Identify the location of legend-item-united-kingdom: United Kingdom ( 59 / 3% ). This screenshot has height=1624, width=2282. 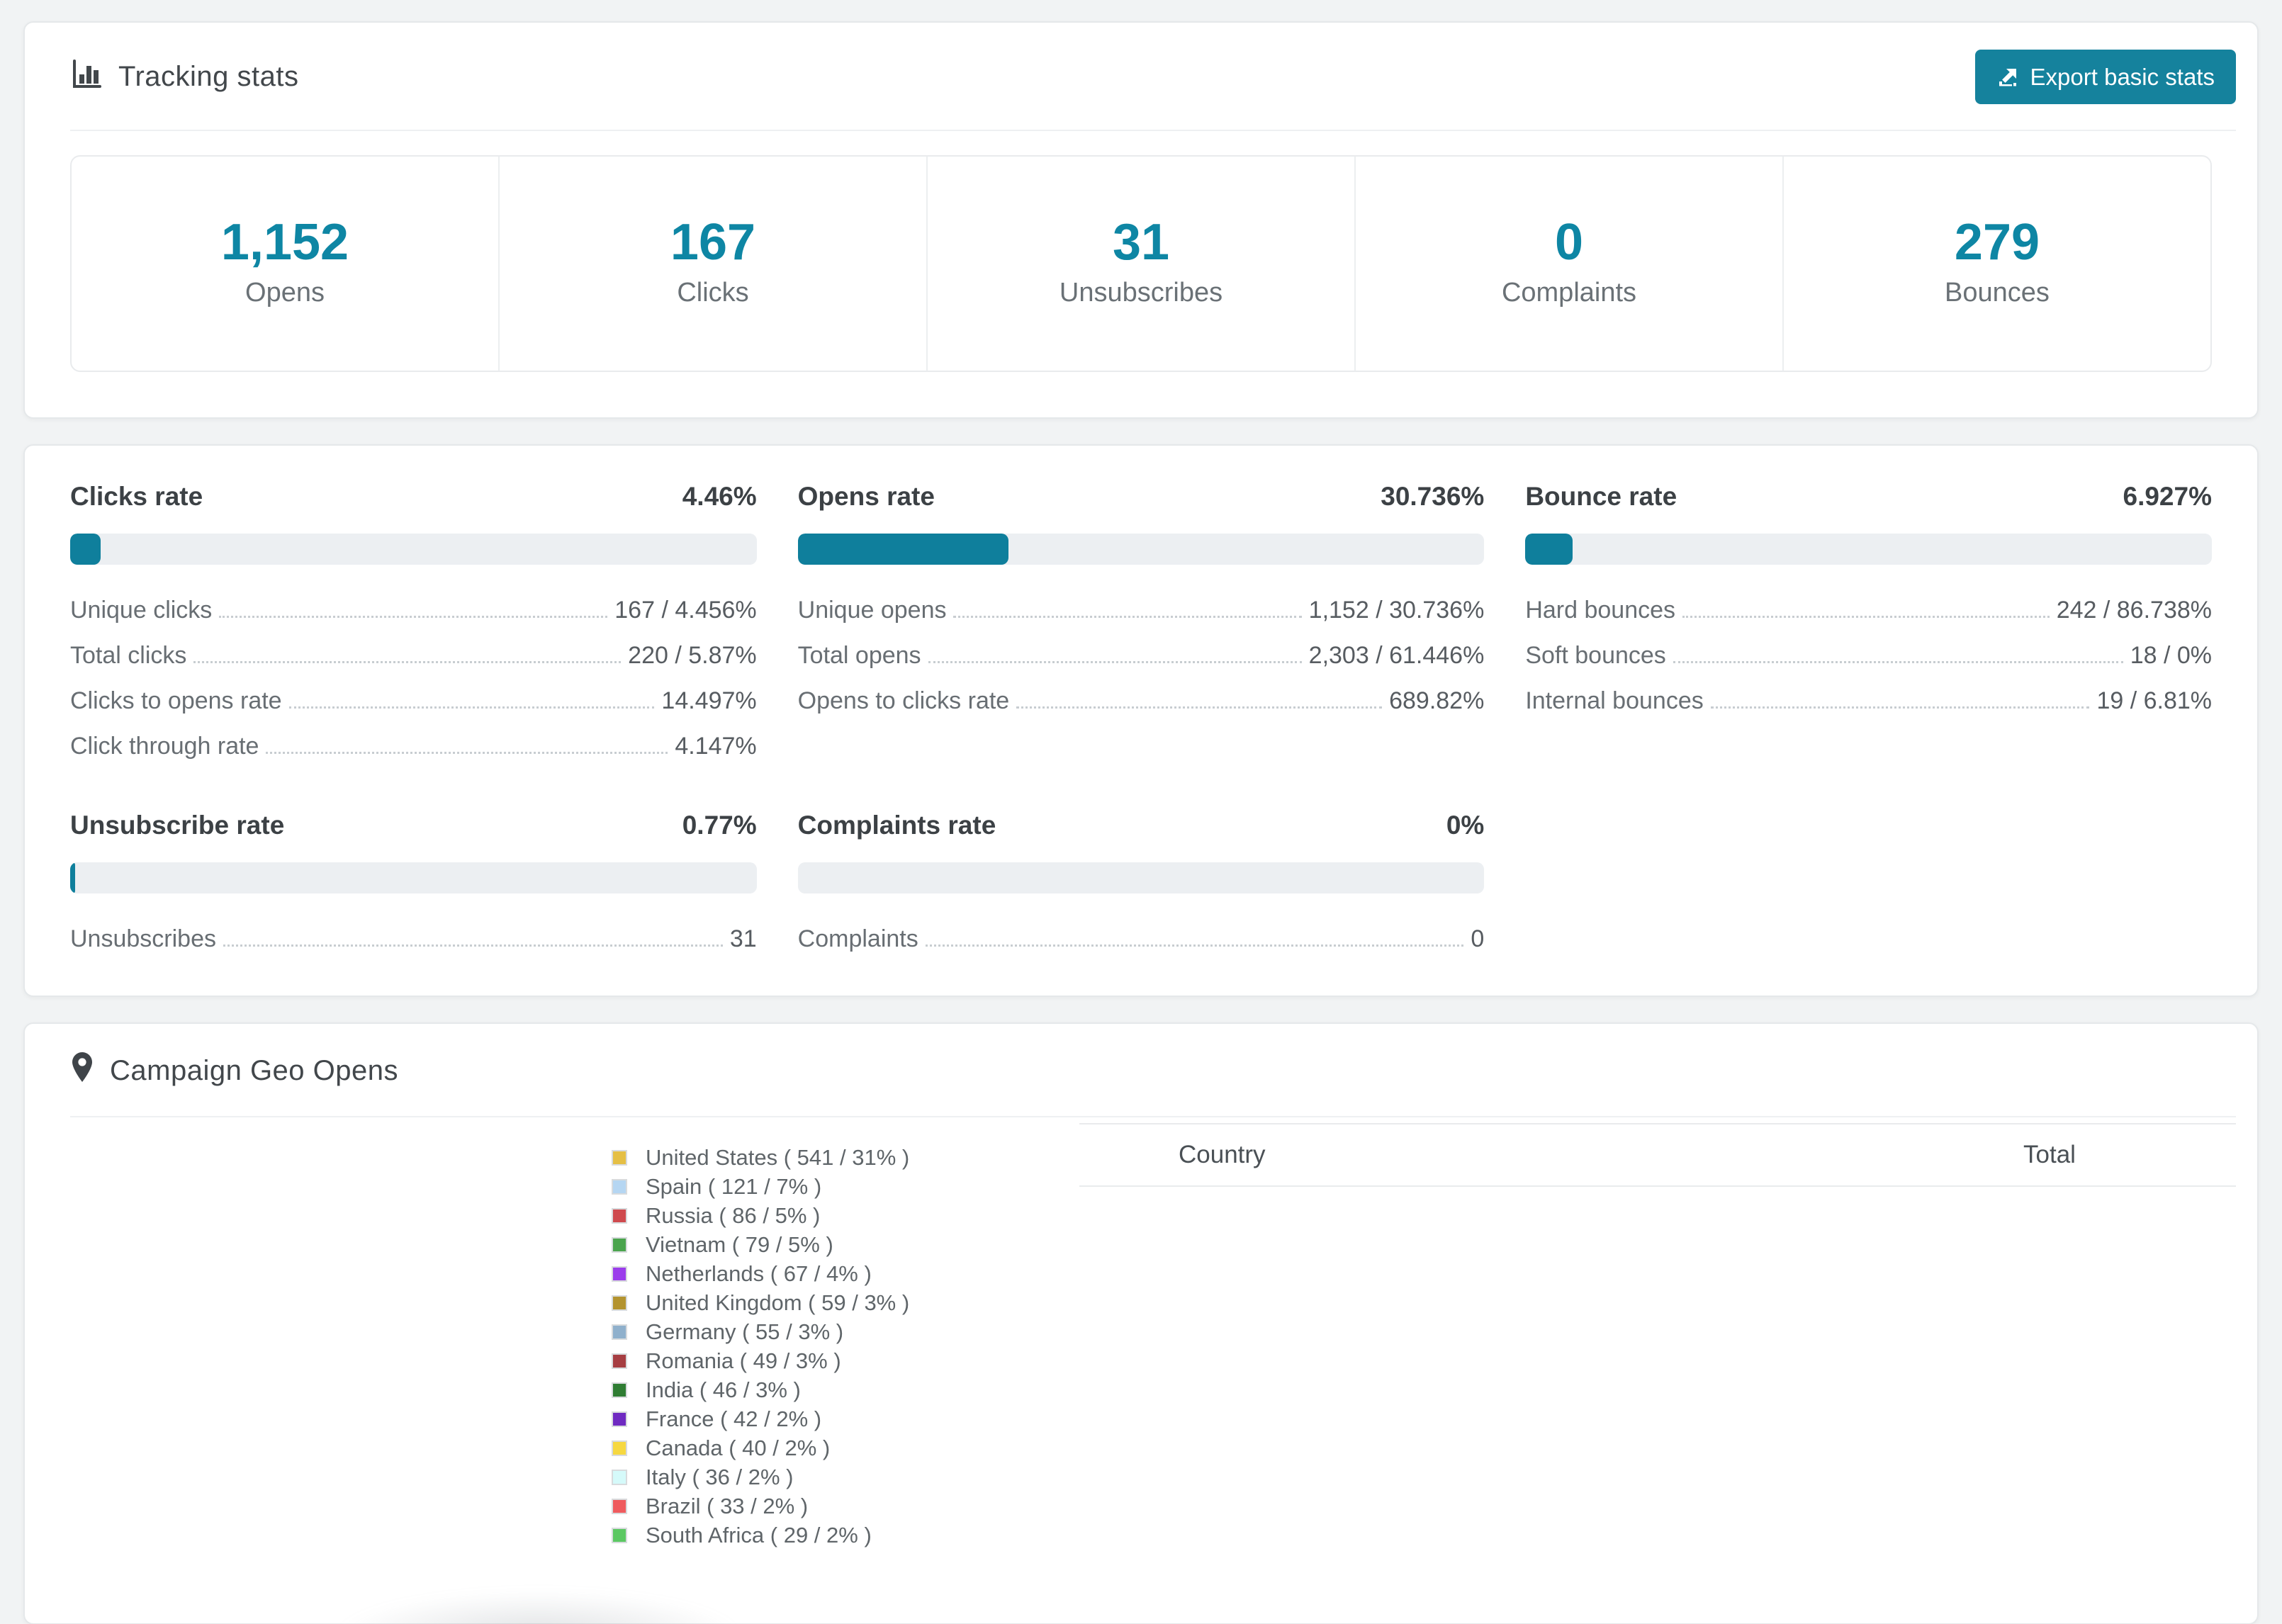
(846, 1303).